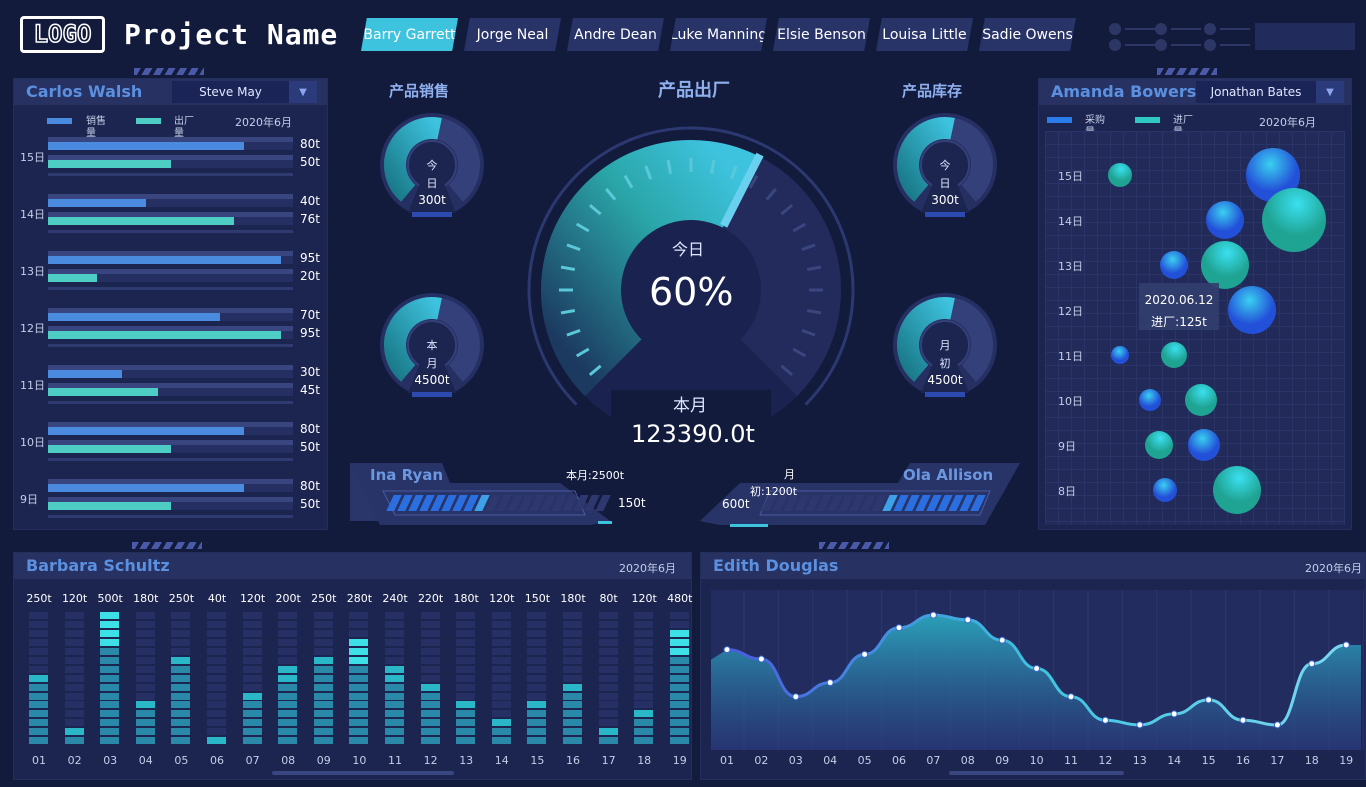  Describe the element at coordinates (395, 598) in the screenshot. I see `column-value-label: 240t` at that location.